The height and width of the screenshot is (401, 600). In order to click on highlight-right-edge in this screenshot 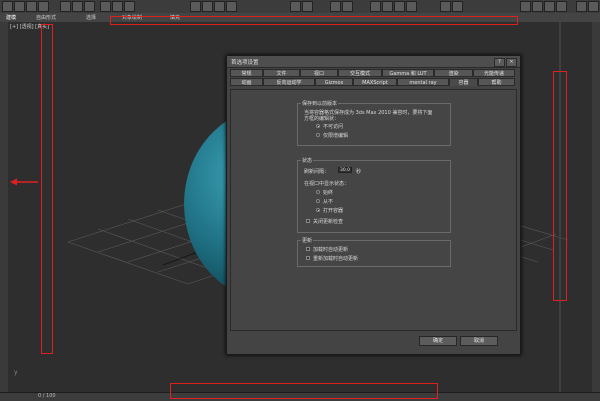, I will do `click(560, 186)`.